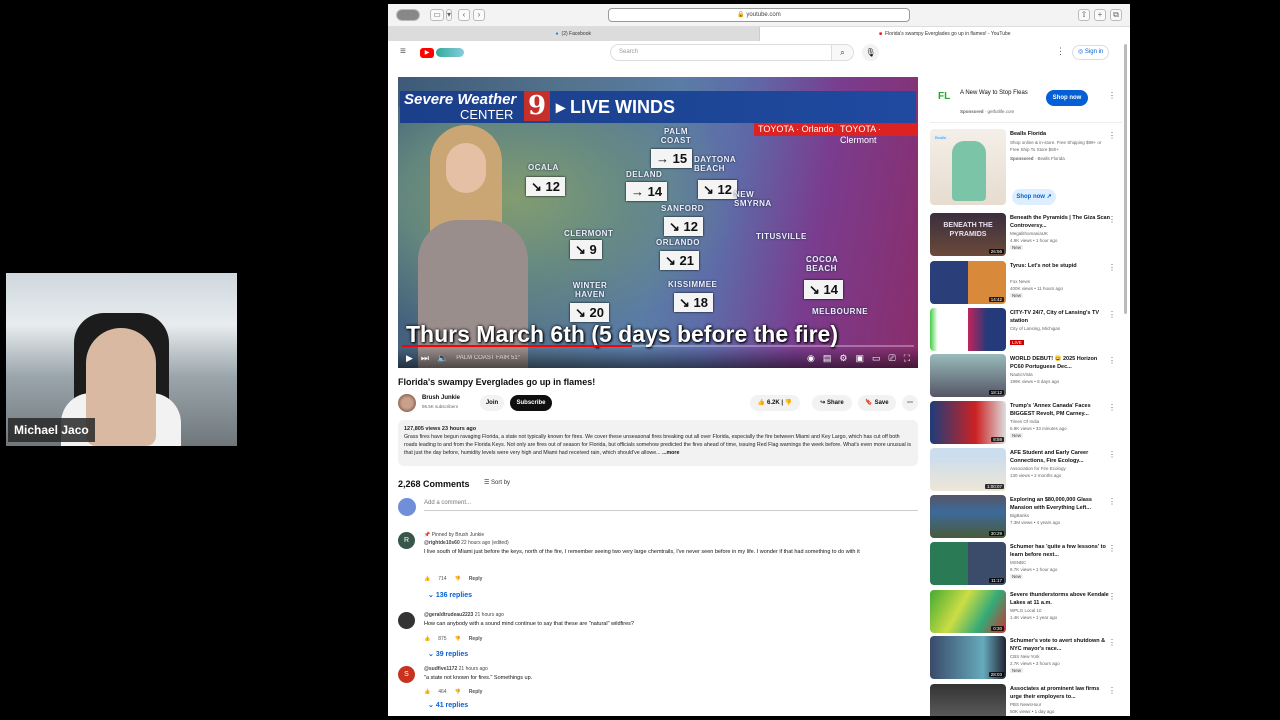 This screenshot has width=1280, height=720. What do you see at coordinates (968, 516) in the screenshot?
I see `video-thumbnail: 30:29` at bounding box center [968, 516].